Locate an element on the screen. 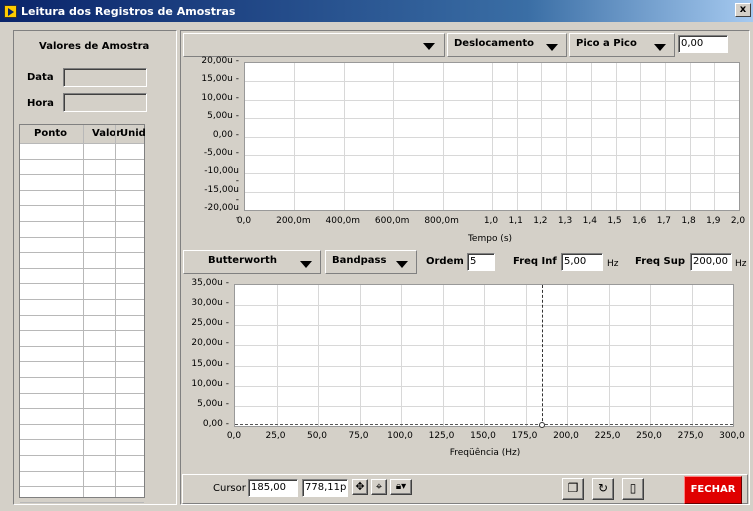  x-tick-label: 0,0 is located at coordinates (244, 221).